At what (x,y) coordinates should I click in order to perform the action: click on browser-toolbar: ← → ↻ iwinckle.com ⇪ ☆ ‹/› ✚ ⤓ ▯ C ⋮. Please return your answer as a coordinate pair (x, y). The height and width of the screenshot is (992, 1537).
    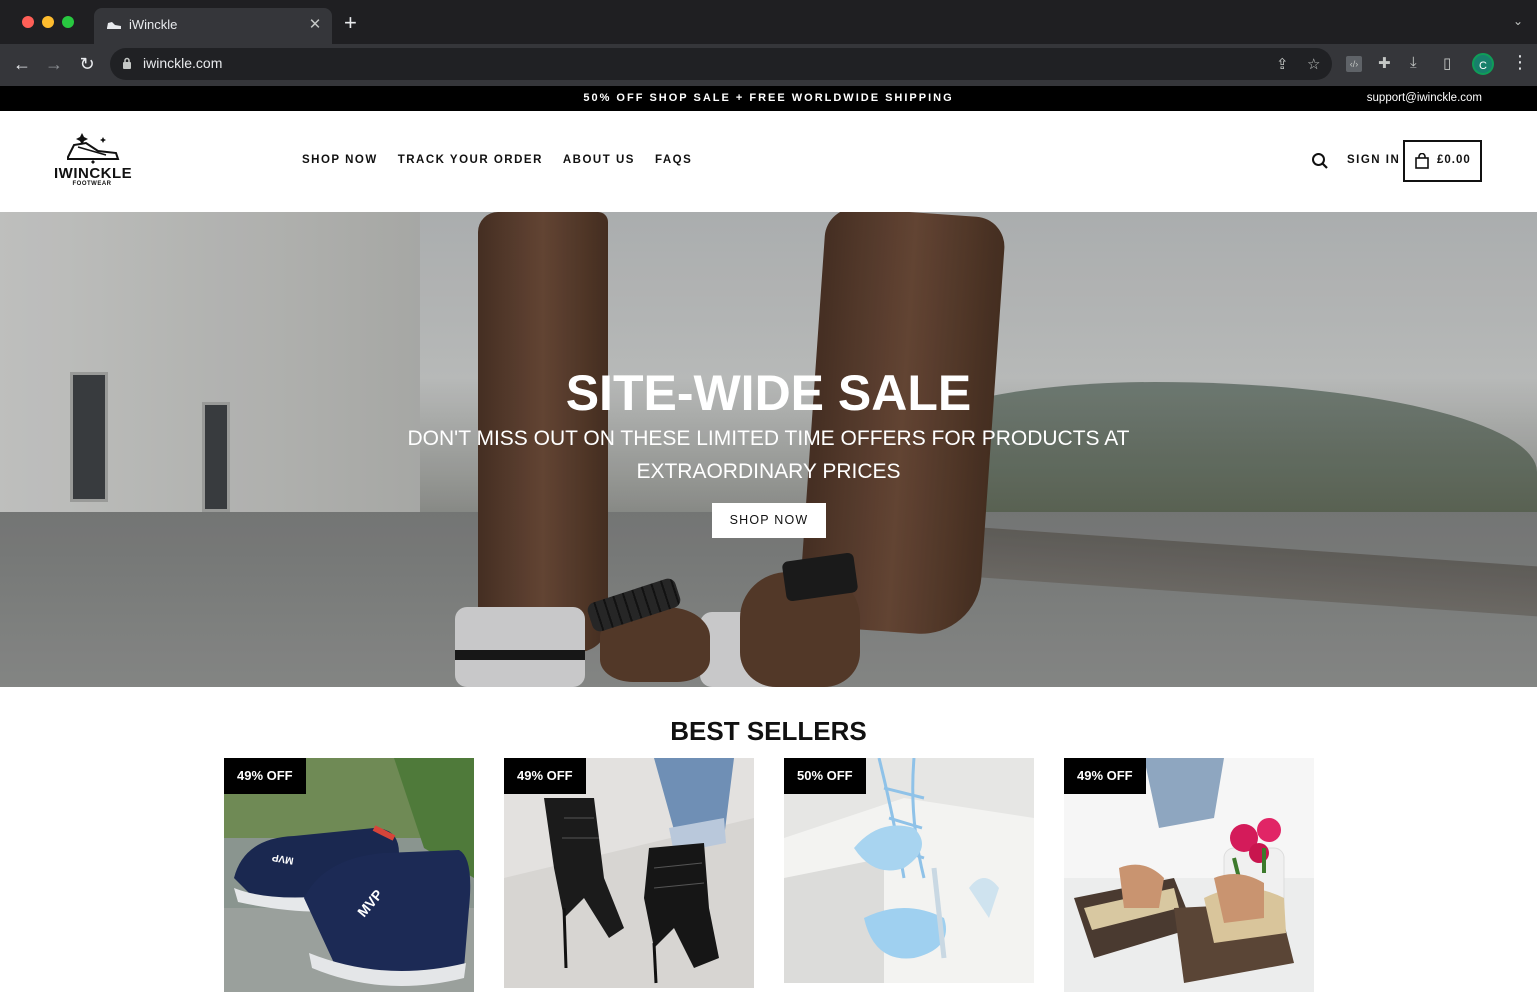
    Looking at the image, I should click on (768, 65).